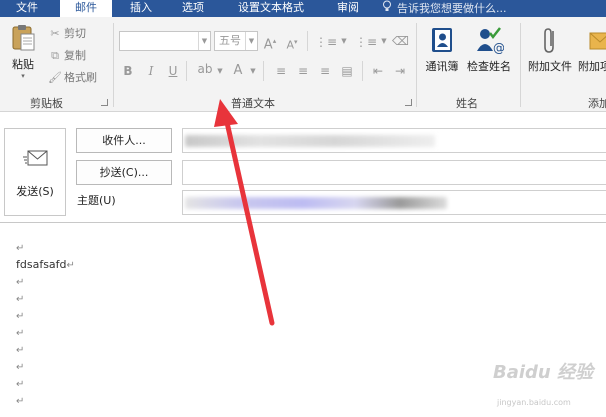 The width and height of the screenshot is (606, 417). Describe the element at coordinates (378, 71) in the screenshot. I see `decrease-indent-icon: ⇤` at that location.